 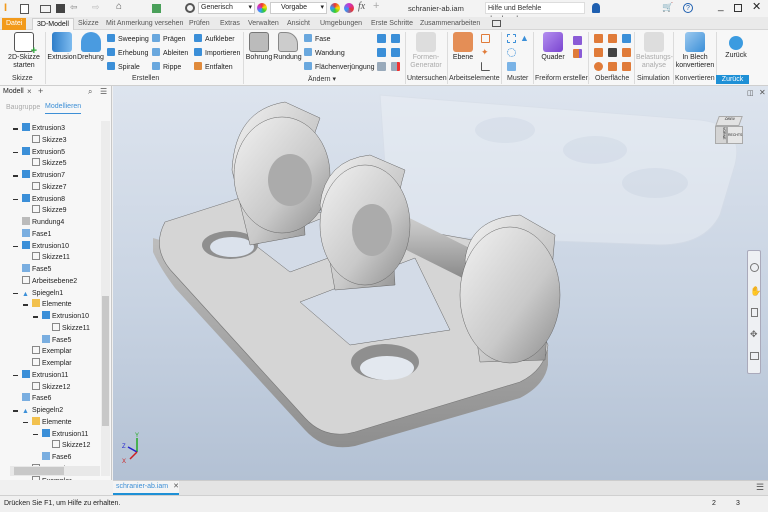 What do you see at coordinates (760, 487) in the screenshot?
I see `tab-menu-icon: ☰` at bounding box center [760, 487].